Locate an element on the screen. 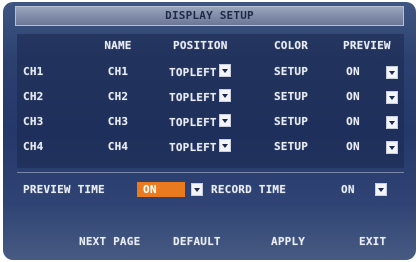 This screenshot has width=419, height=262. table-header: NAME POSITION COLOR PREVIEW is located at coordinates (209, 46).